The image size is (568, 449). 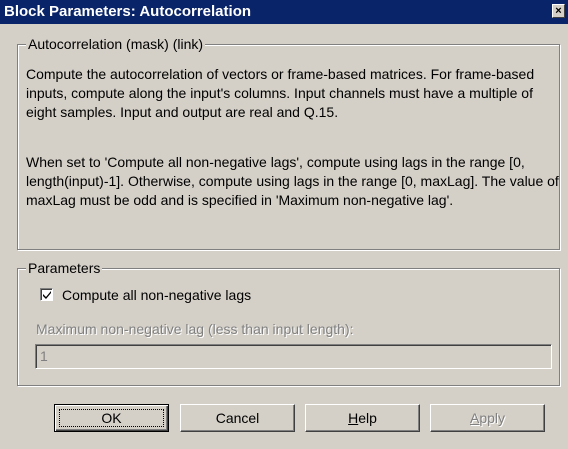 What do you see at coordinates (367, 418) in the screenshot?
I see `help-label-rest: elp` at bounding box center [367, 418].